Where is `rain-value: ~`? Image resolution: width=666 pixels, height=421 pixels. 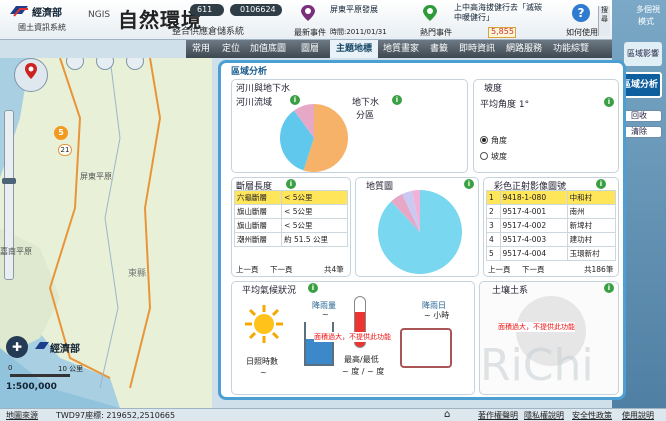 rain-value: ~ is located at coordinates (325, 314).